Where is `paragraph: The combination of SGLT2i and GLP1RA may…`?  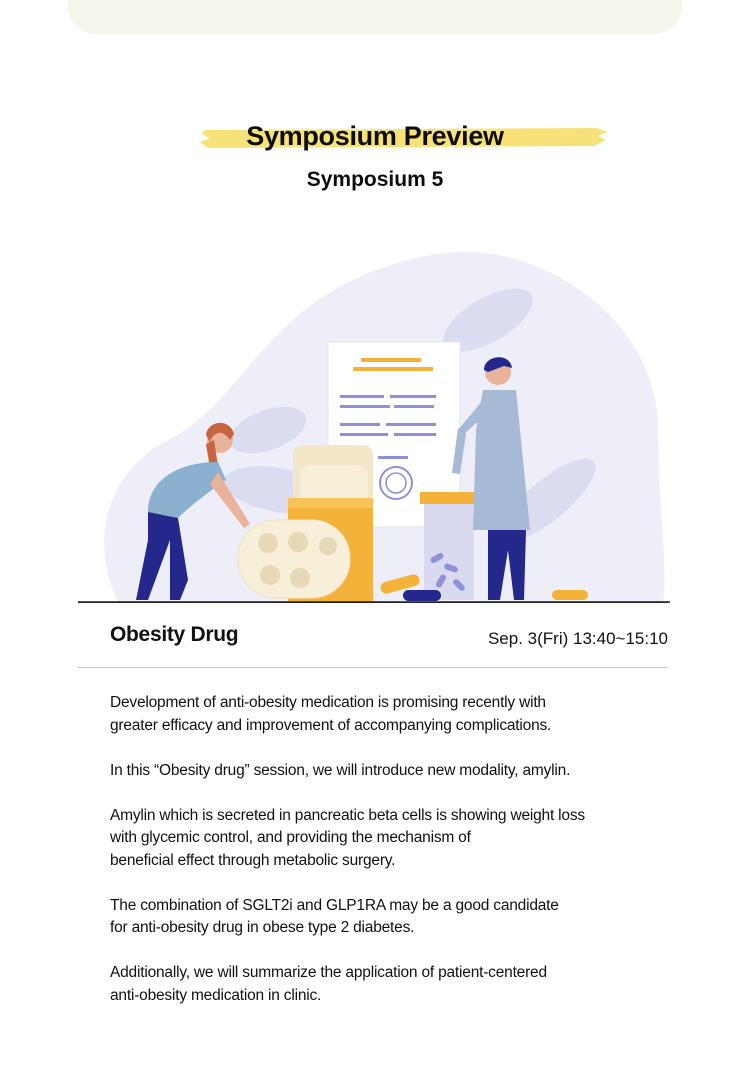
paragraph: The combination of SGLT2i and GLP1RA may… is located at coordinates (390, 917).